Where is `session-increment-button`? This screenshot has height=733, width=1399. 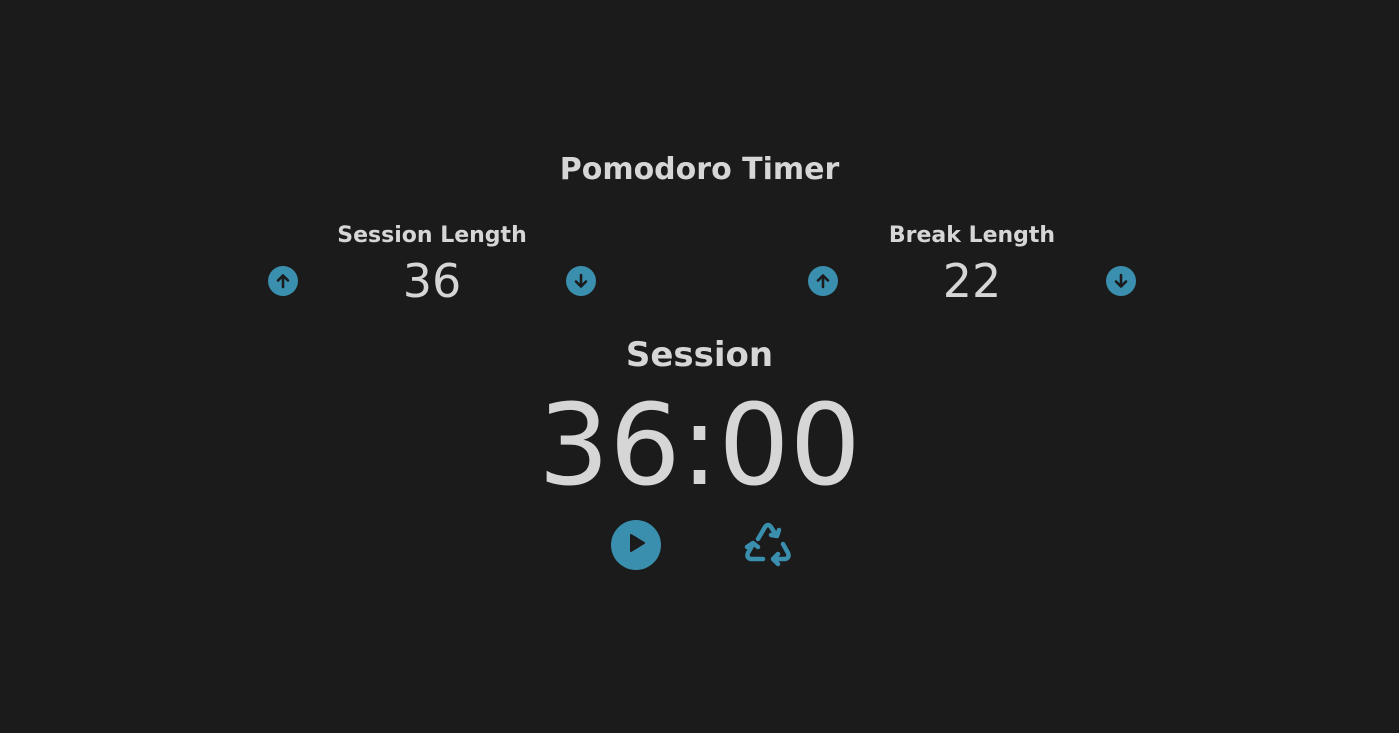 session-increment-button is located at coordinates (283, 281).